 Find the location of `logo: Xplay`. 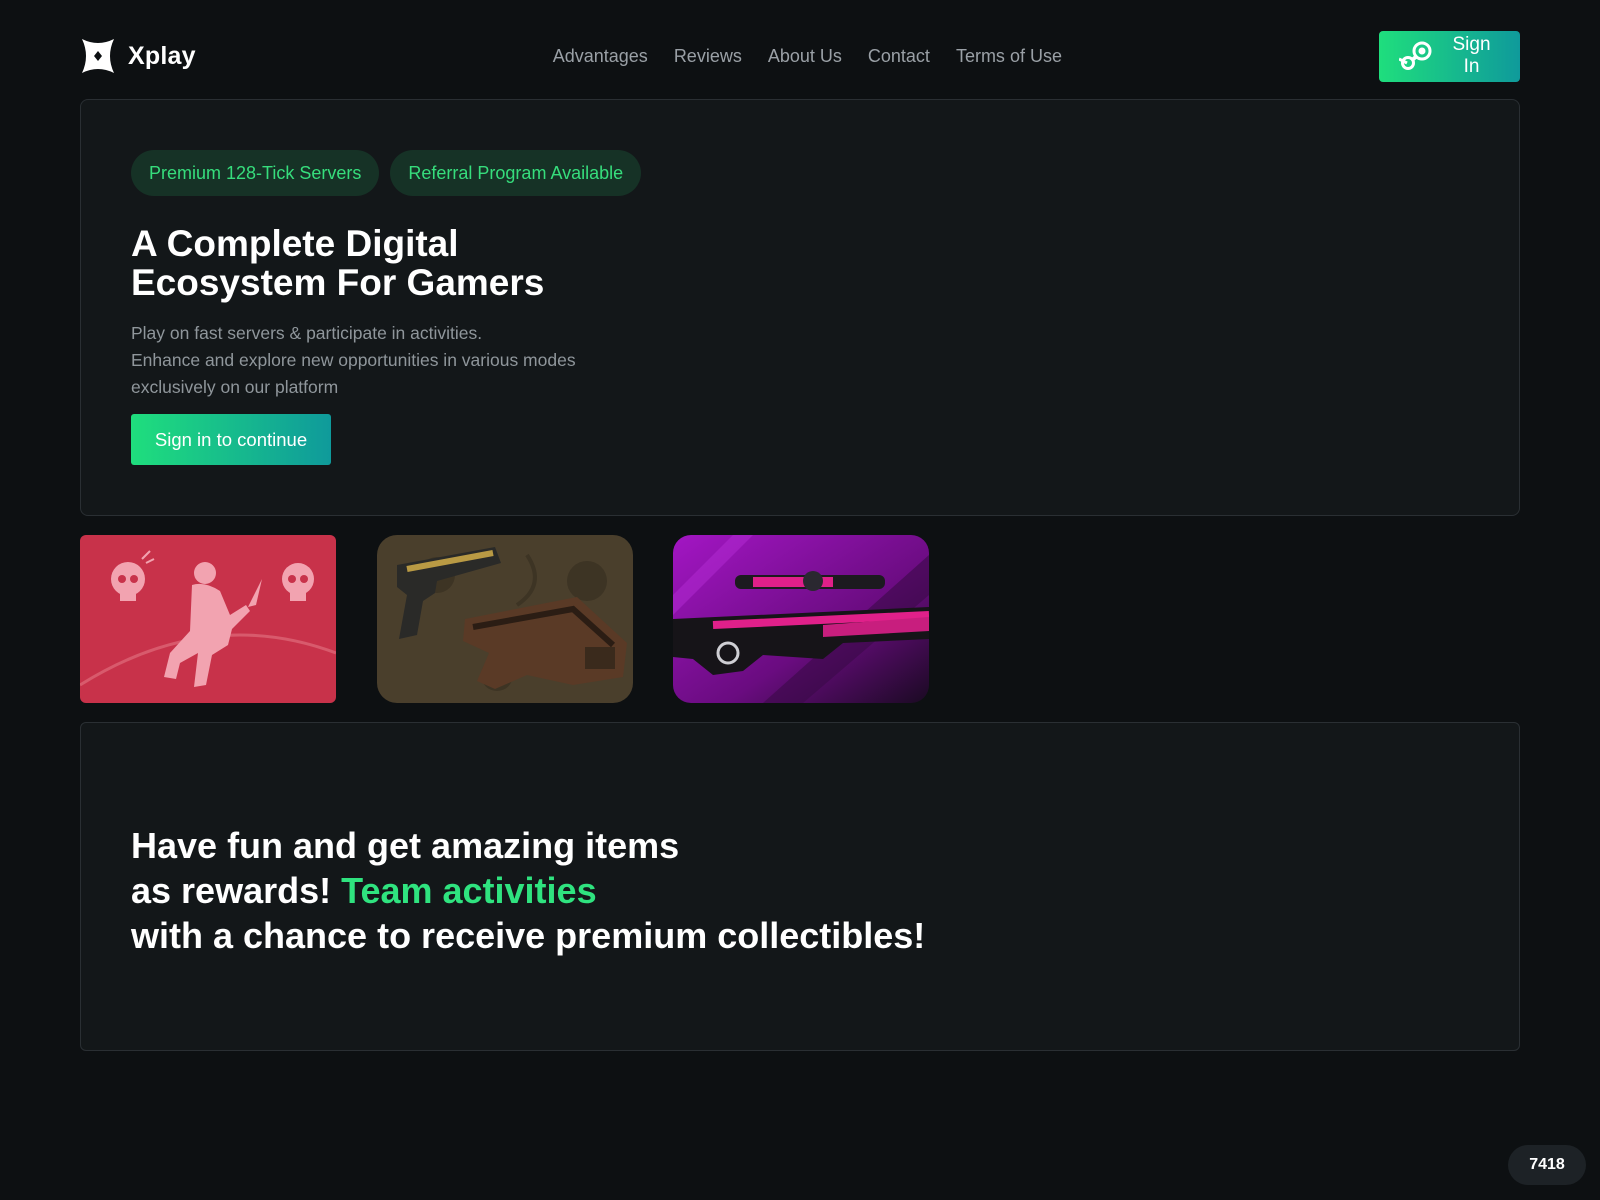

logo: Xplay is located at coordinates (138, 56).